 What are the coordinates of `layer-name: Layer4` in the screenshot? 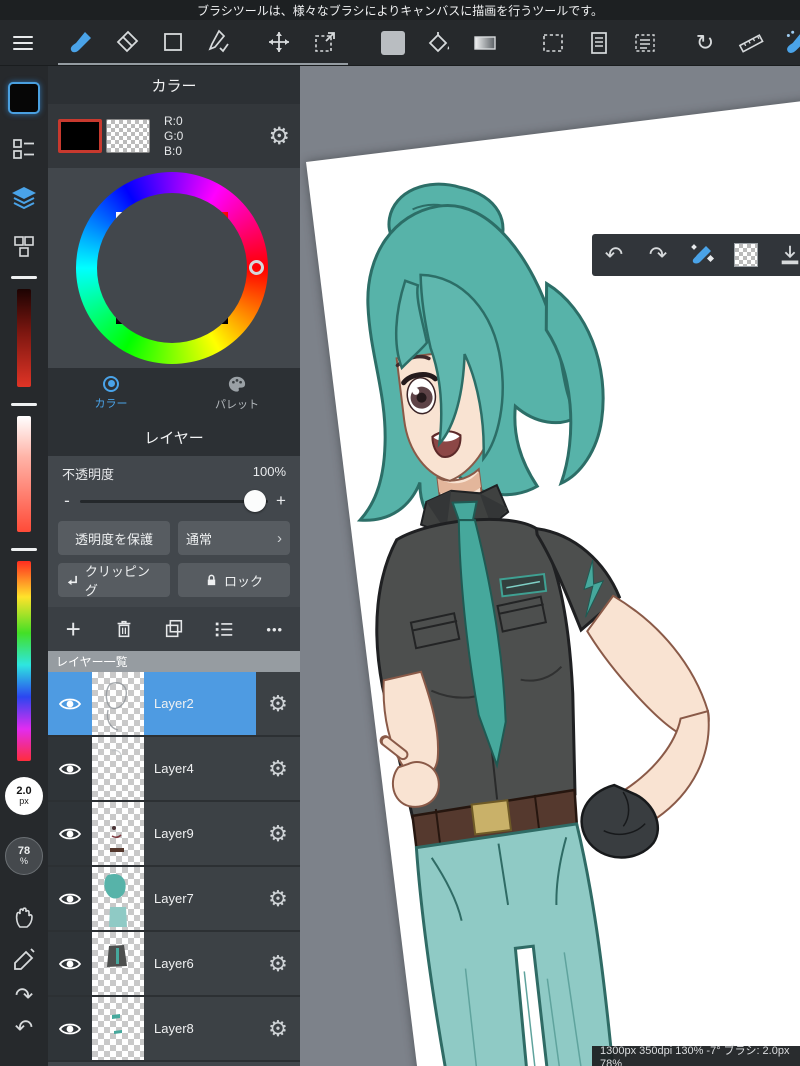 It's located at (200, 768).